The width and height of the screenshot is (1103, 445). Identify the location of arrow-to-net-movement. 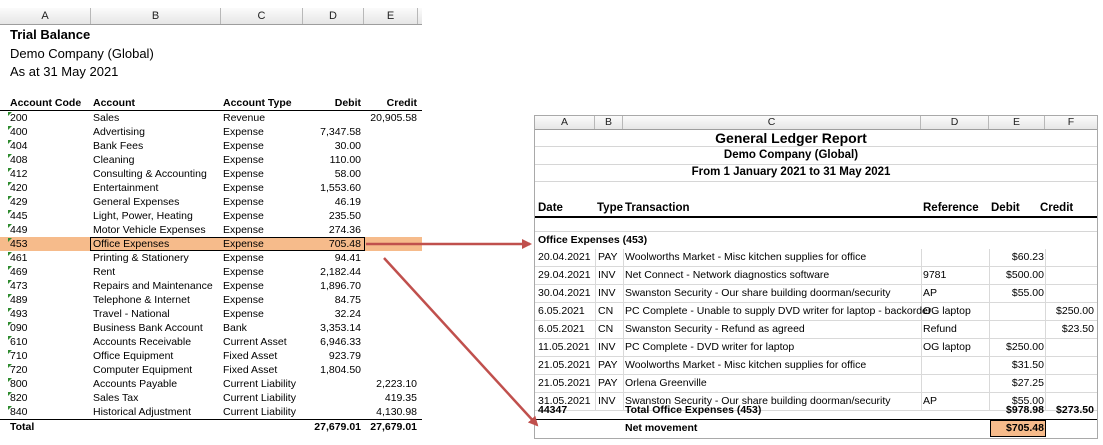
(461, 342).